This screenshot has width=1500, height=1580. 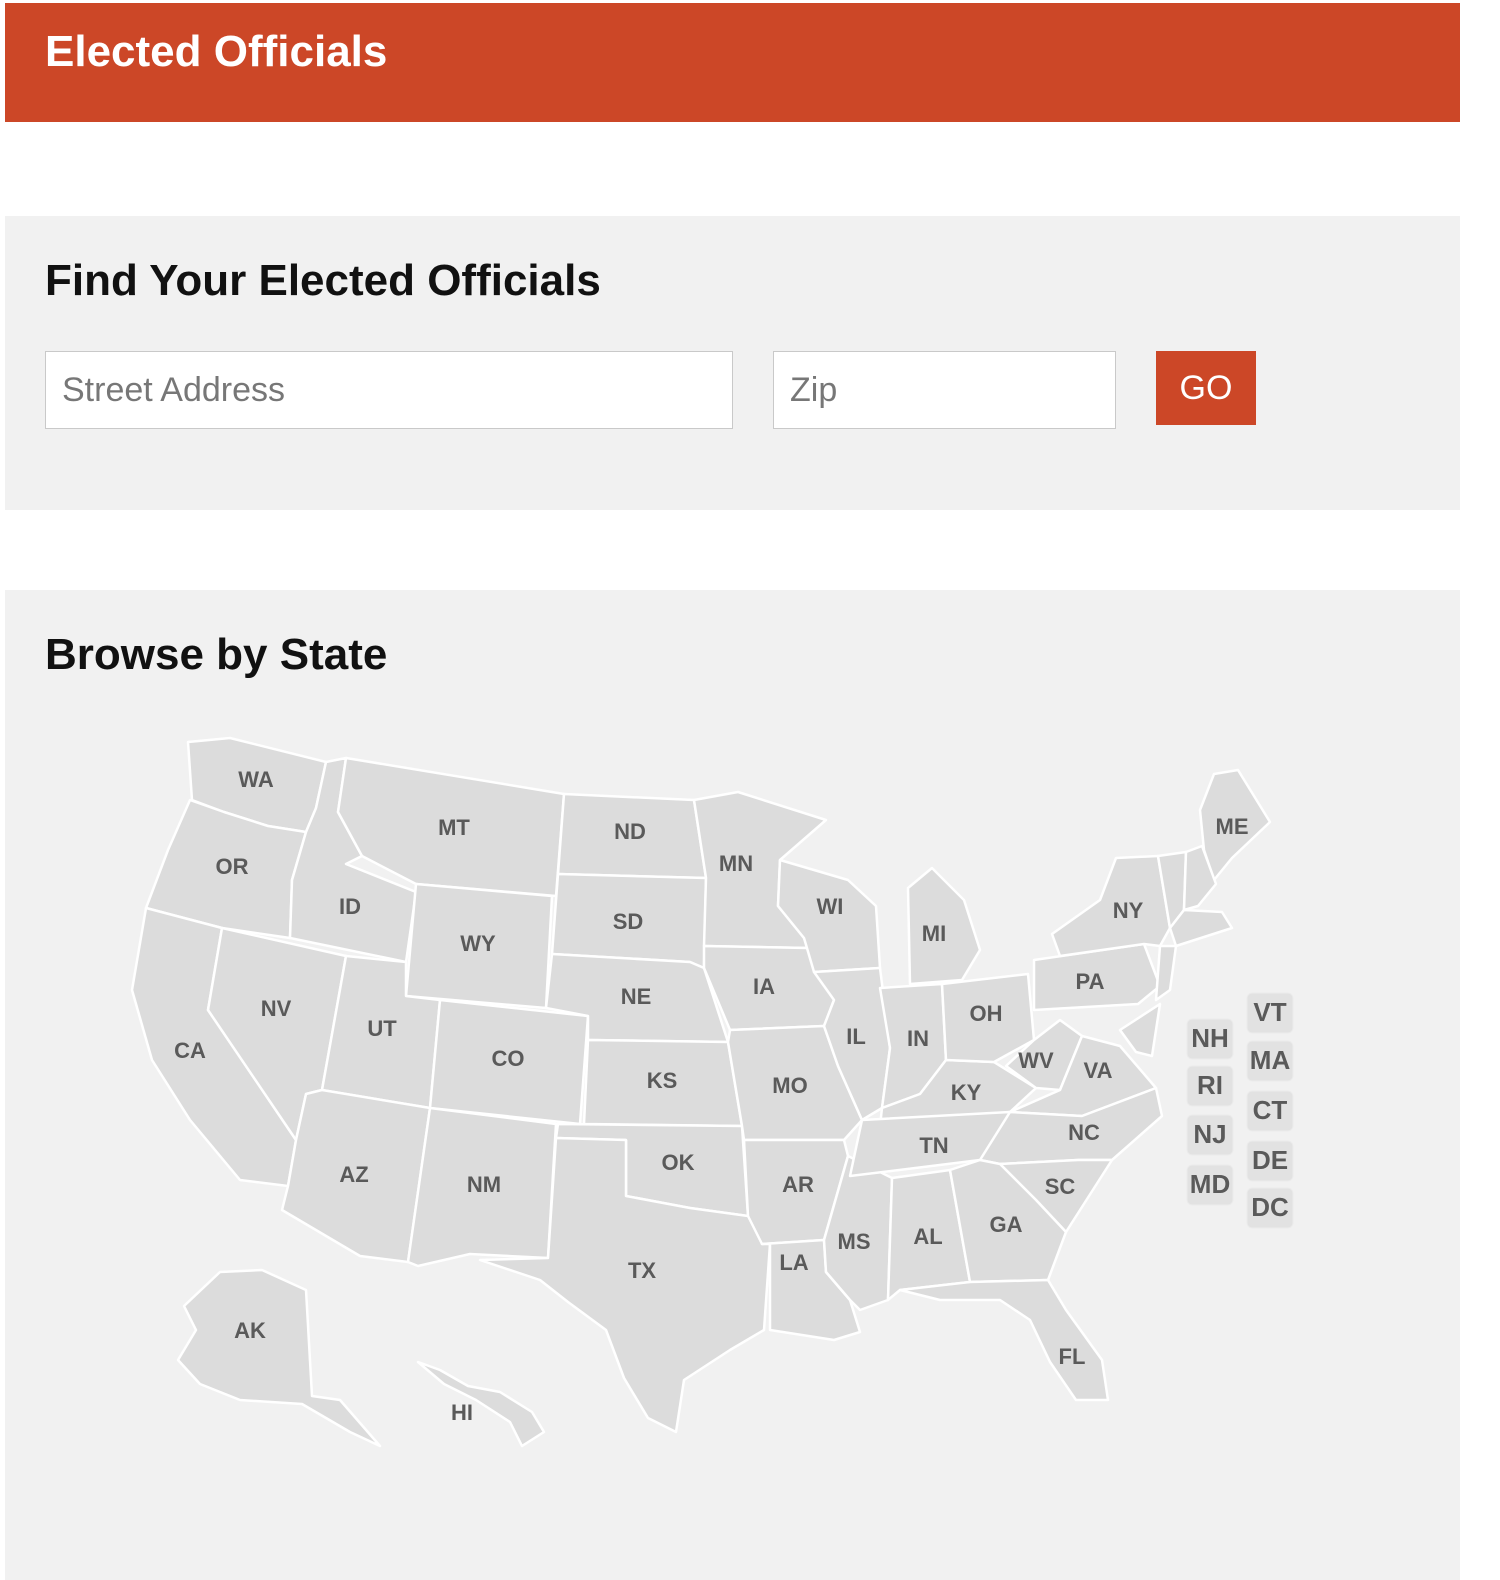 I want to click on small-state-button-ma: MA, so click(x=1270, y=1061).